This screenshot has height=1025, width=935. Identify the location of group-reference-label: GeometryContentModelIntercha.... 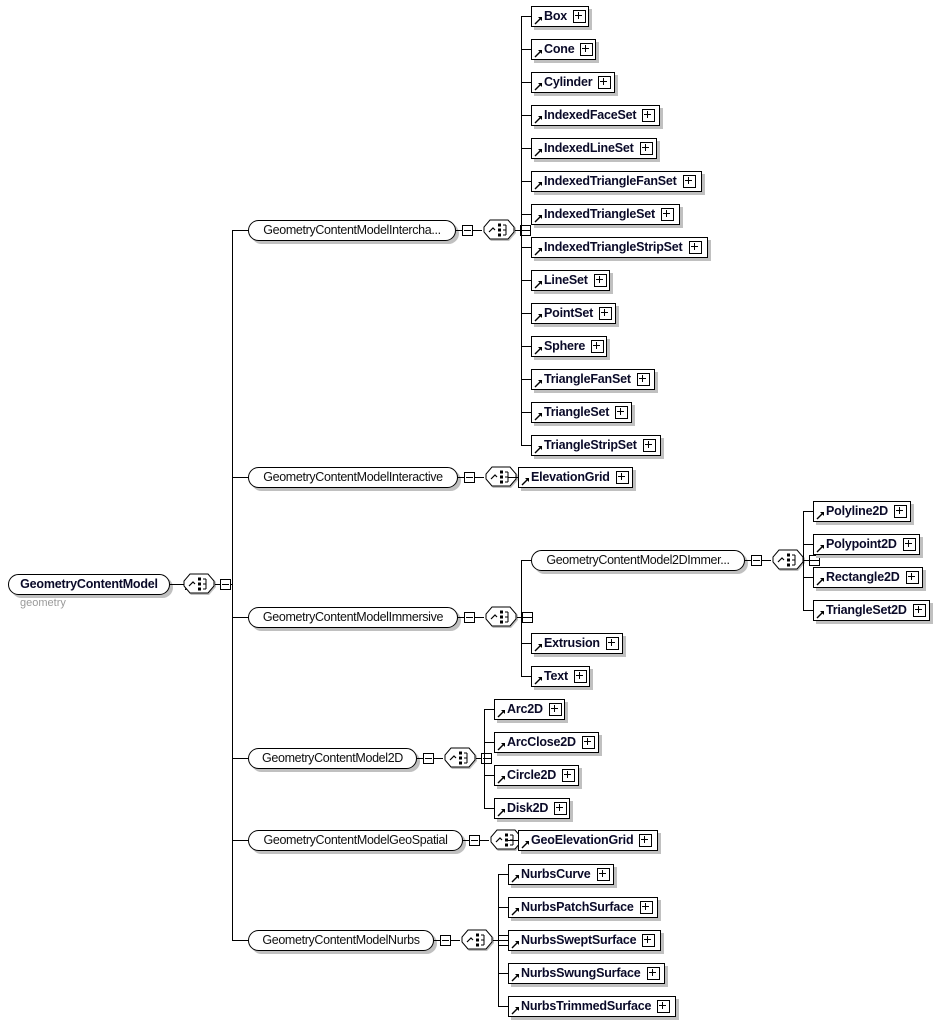
(352, 230).